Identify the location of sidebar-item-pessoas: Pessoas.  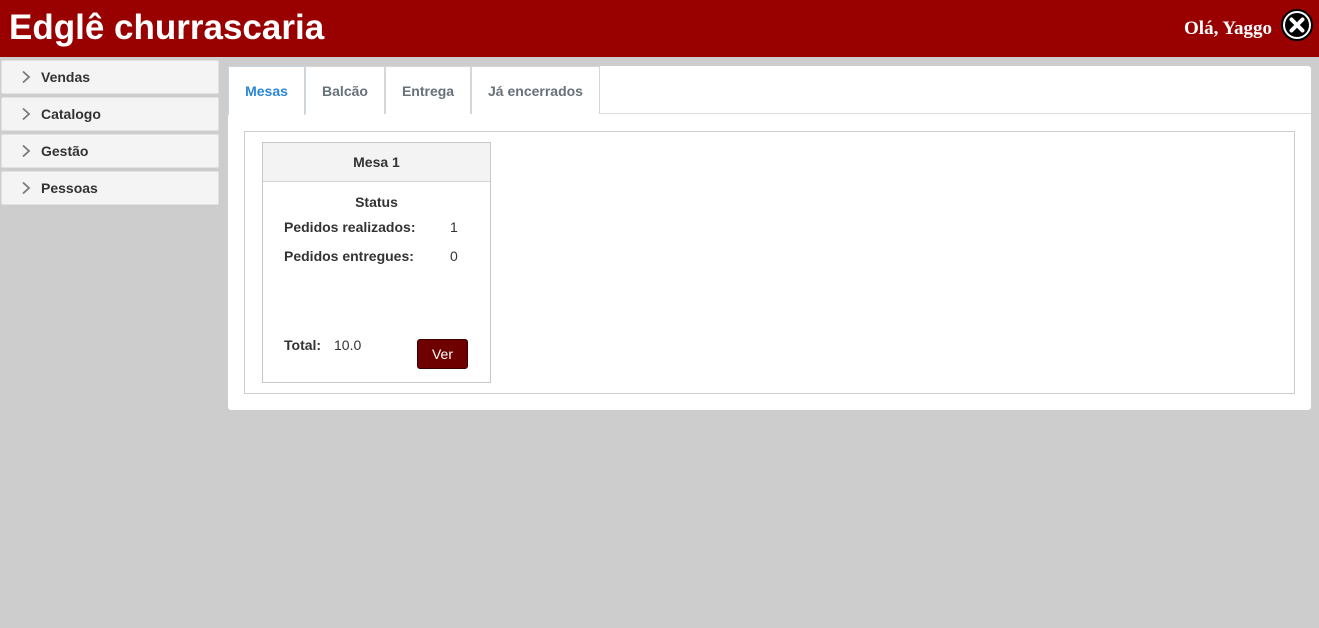
(110, 188).